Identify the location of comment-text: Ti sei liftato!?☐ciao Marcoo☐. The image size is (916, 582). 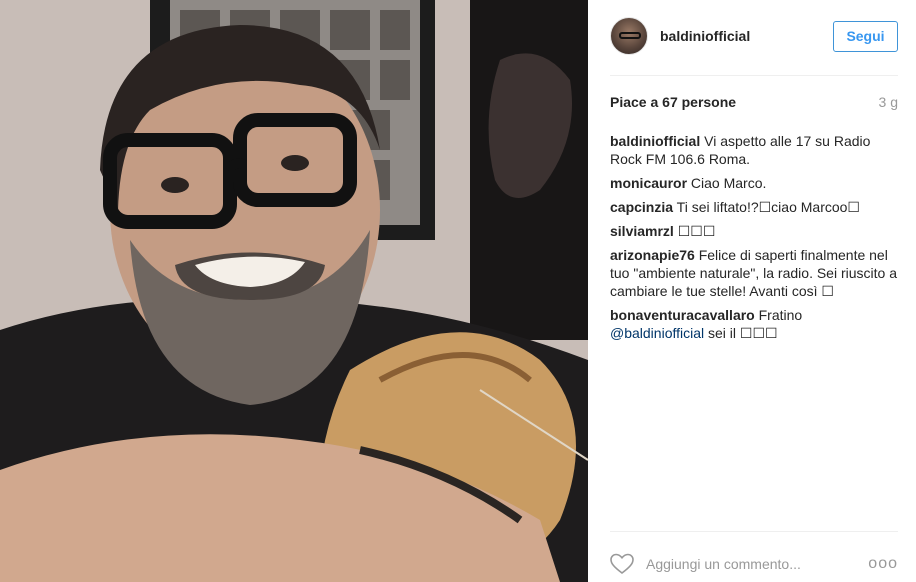
(768, 207).